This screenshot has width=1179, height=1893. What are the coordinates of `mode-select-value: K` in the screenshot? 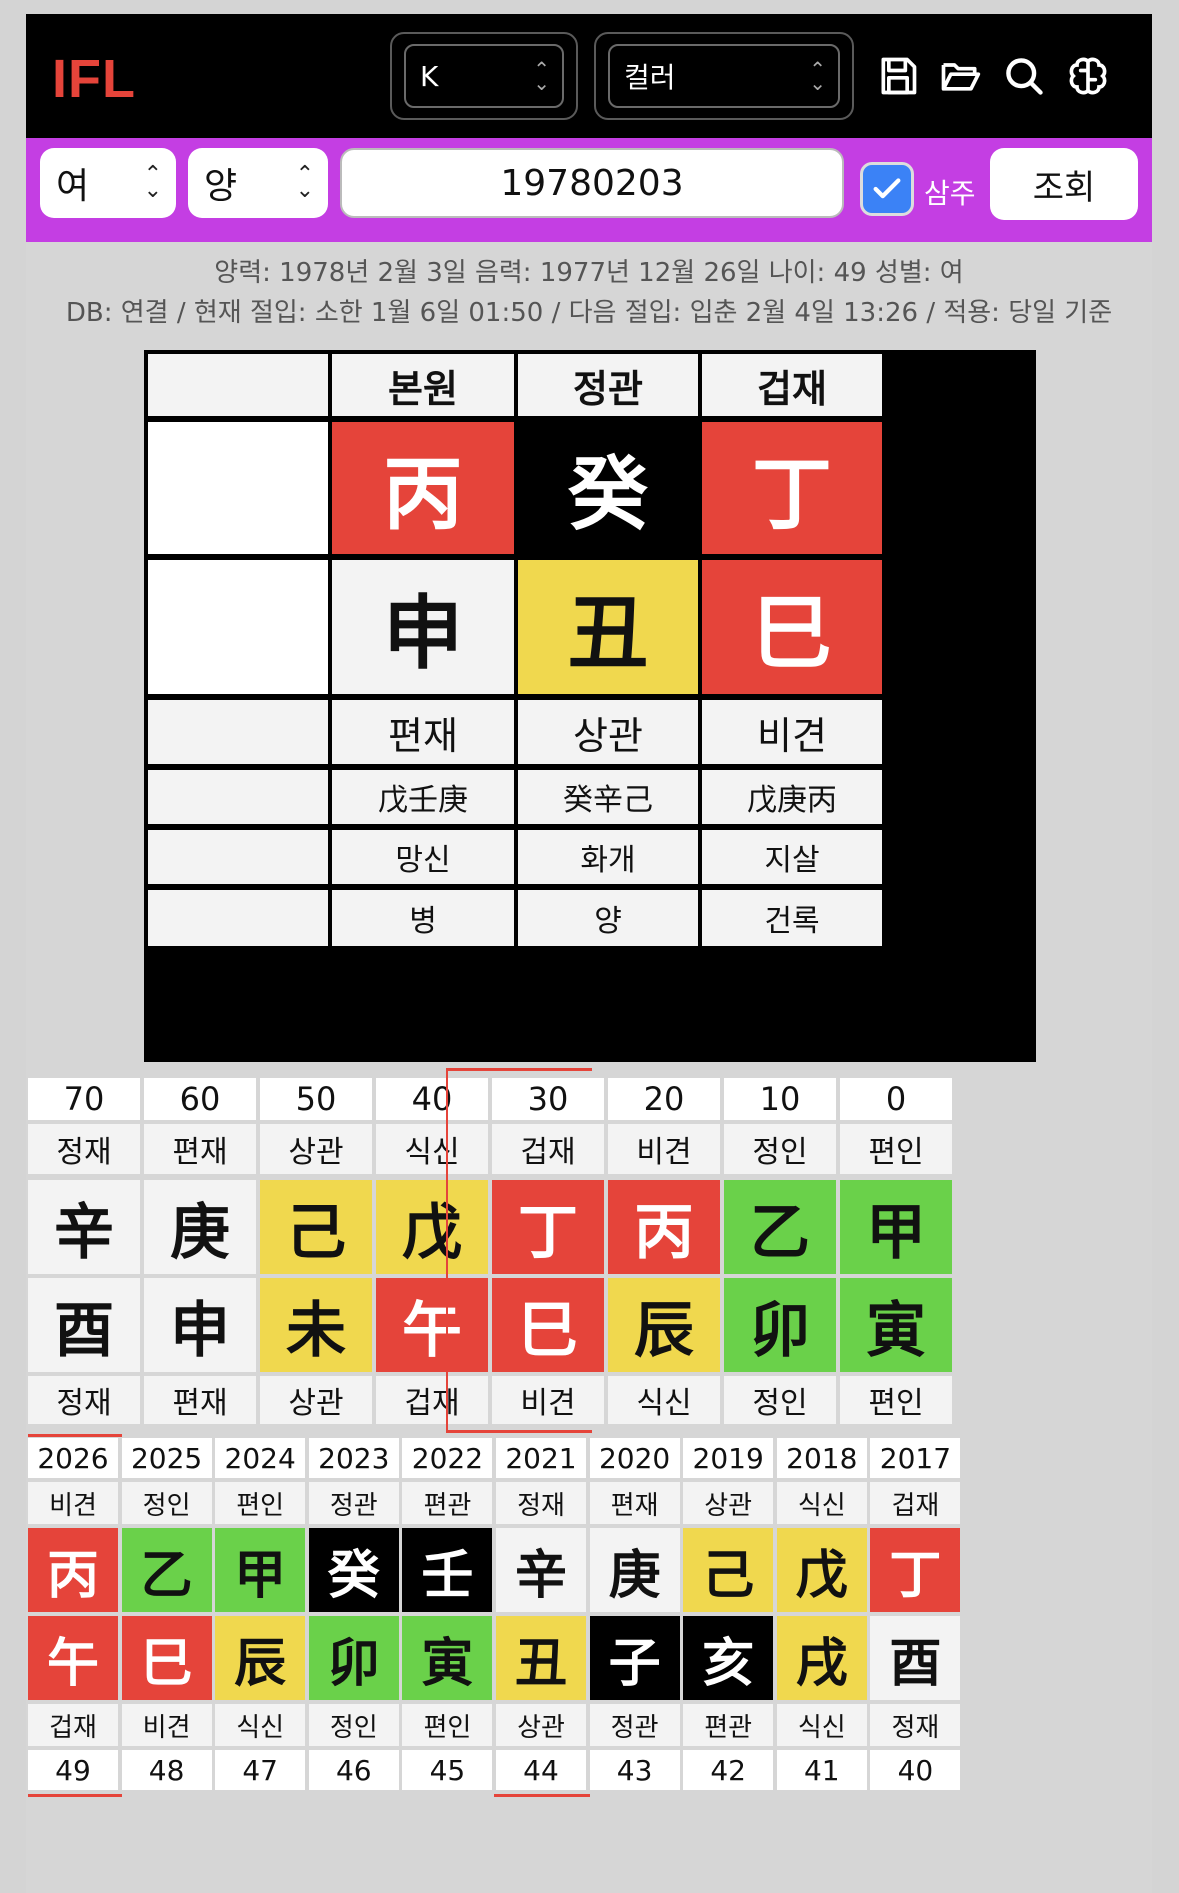 It's located at (429, 76).